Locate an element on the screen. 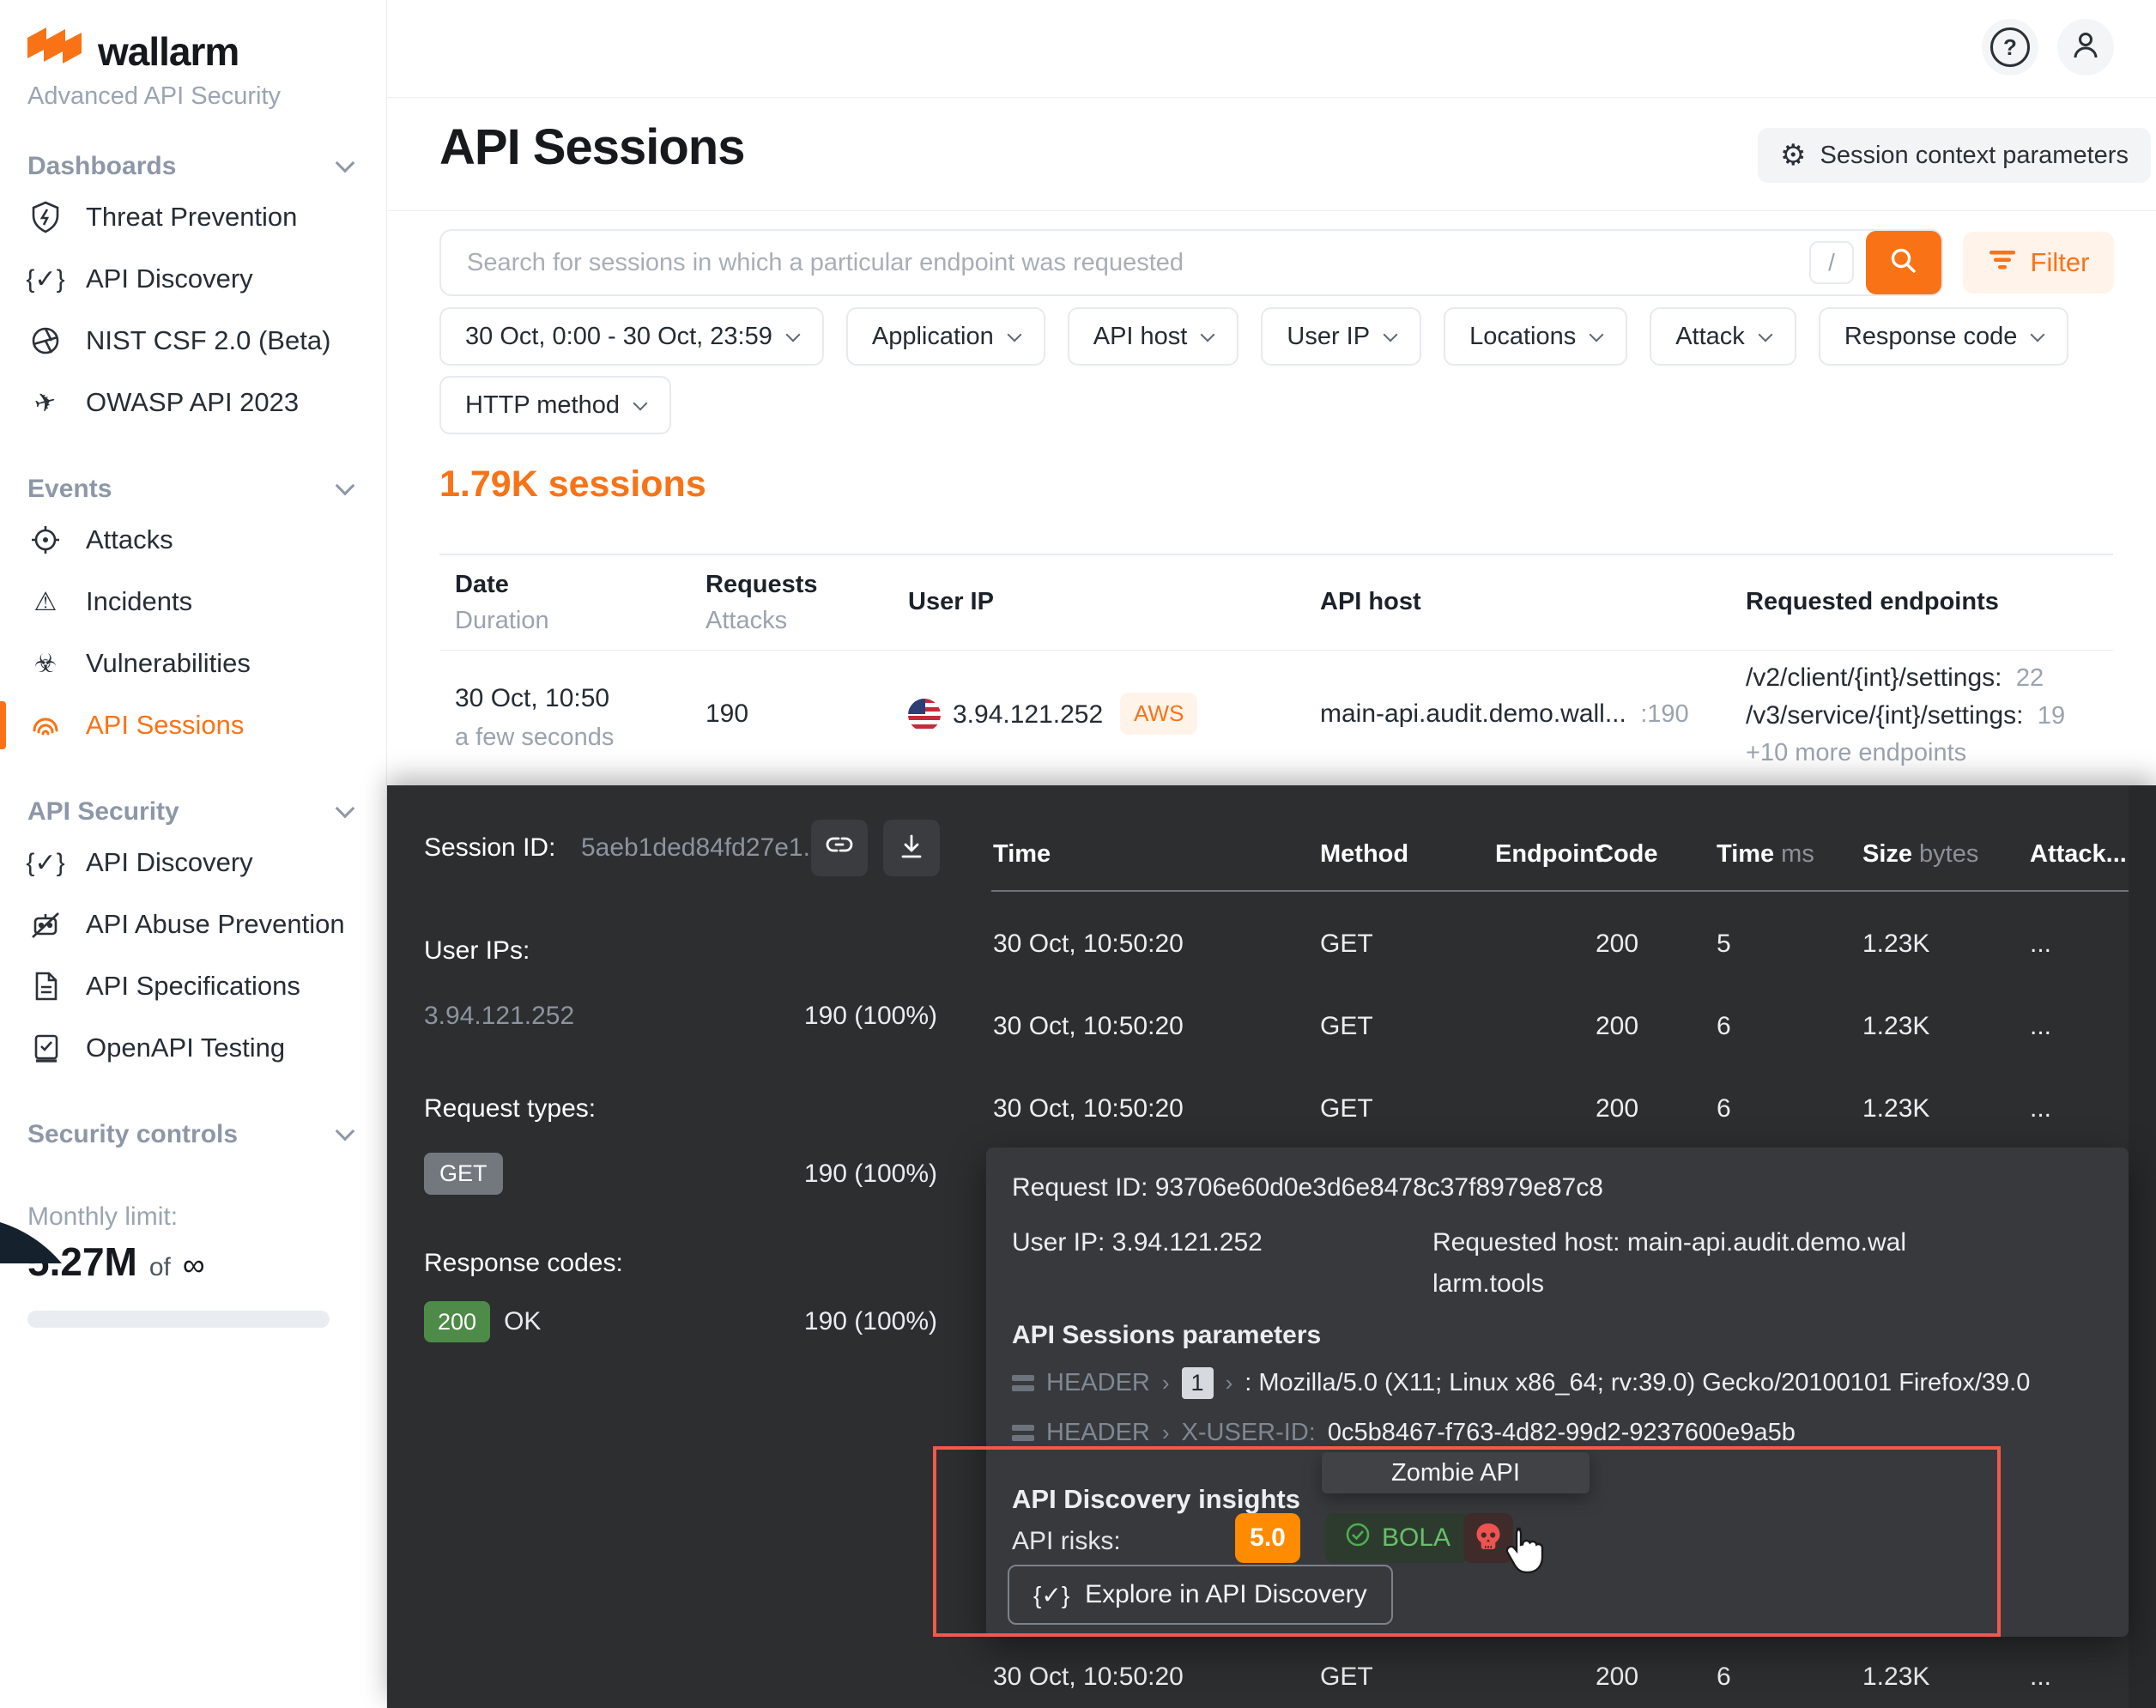 The image size is (2156, 1708). sidebar-item-incidents: ⚠ Incidents is located at coordinates (206, 602).